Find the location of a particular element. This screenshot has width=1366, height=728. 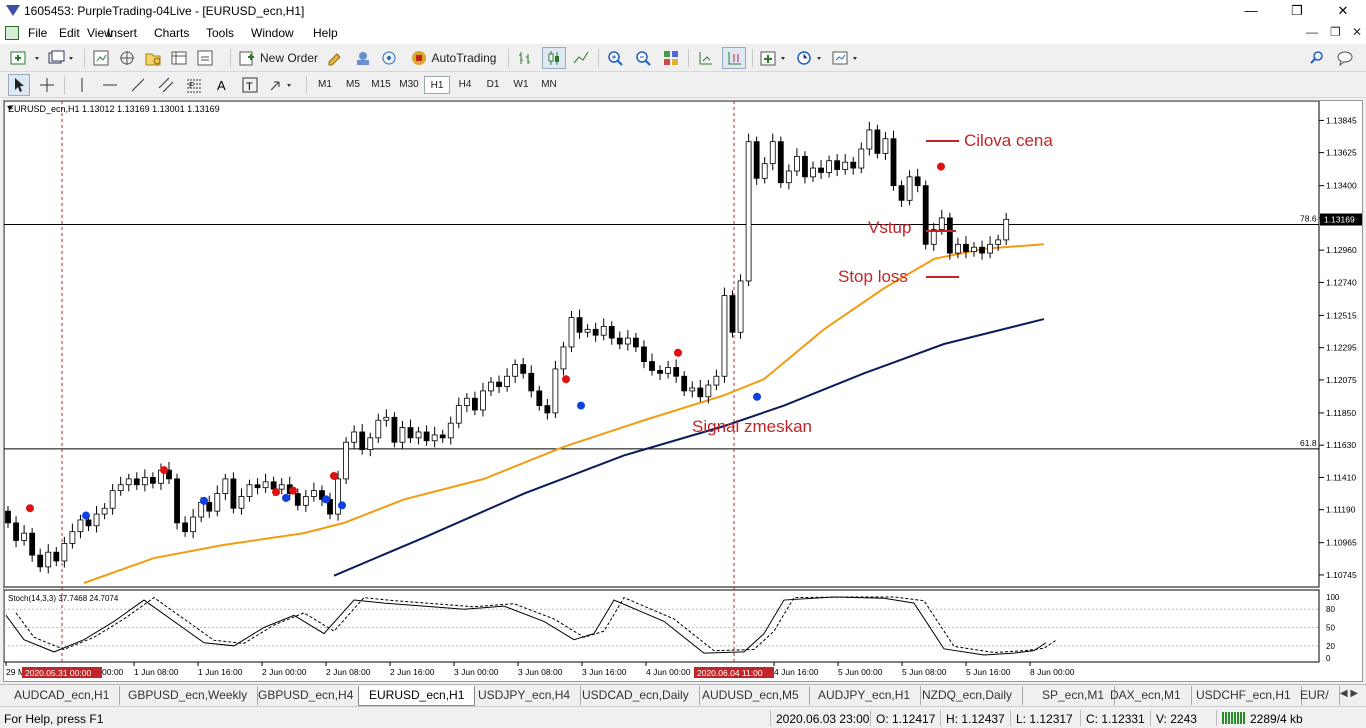

strategy-tester-icon is located at coordinates (205, 58).